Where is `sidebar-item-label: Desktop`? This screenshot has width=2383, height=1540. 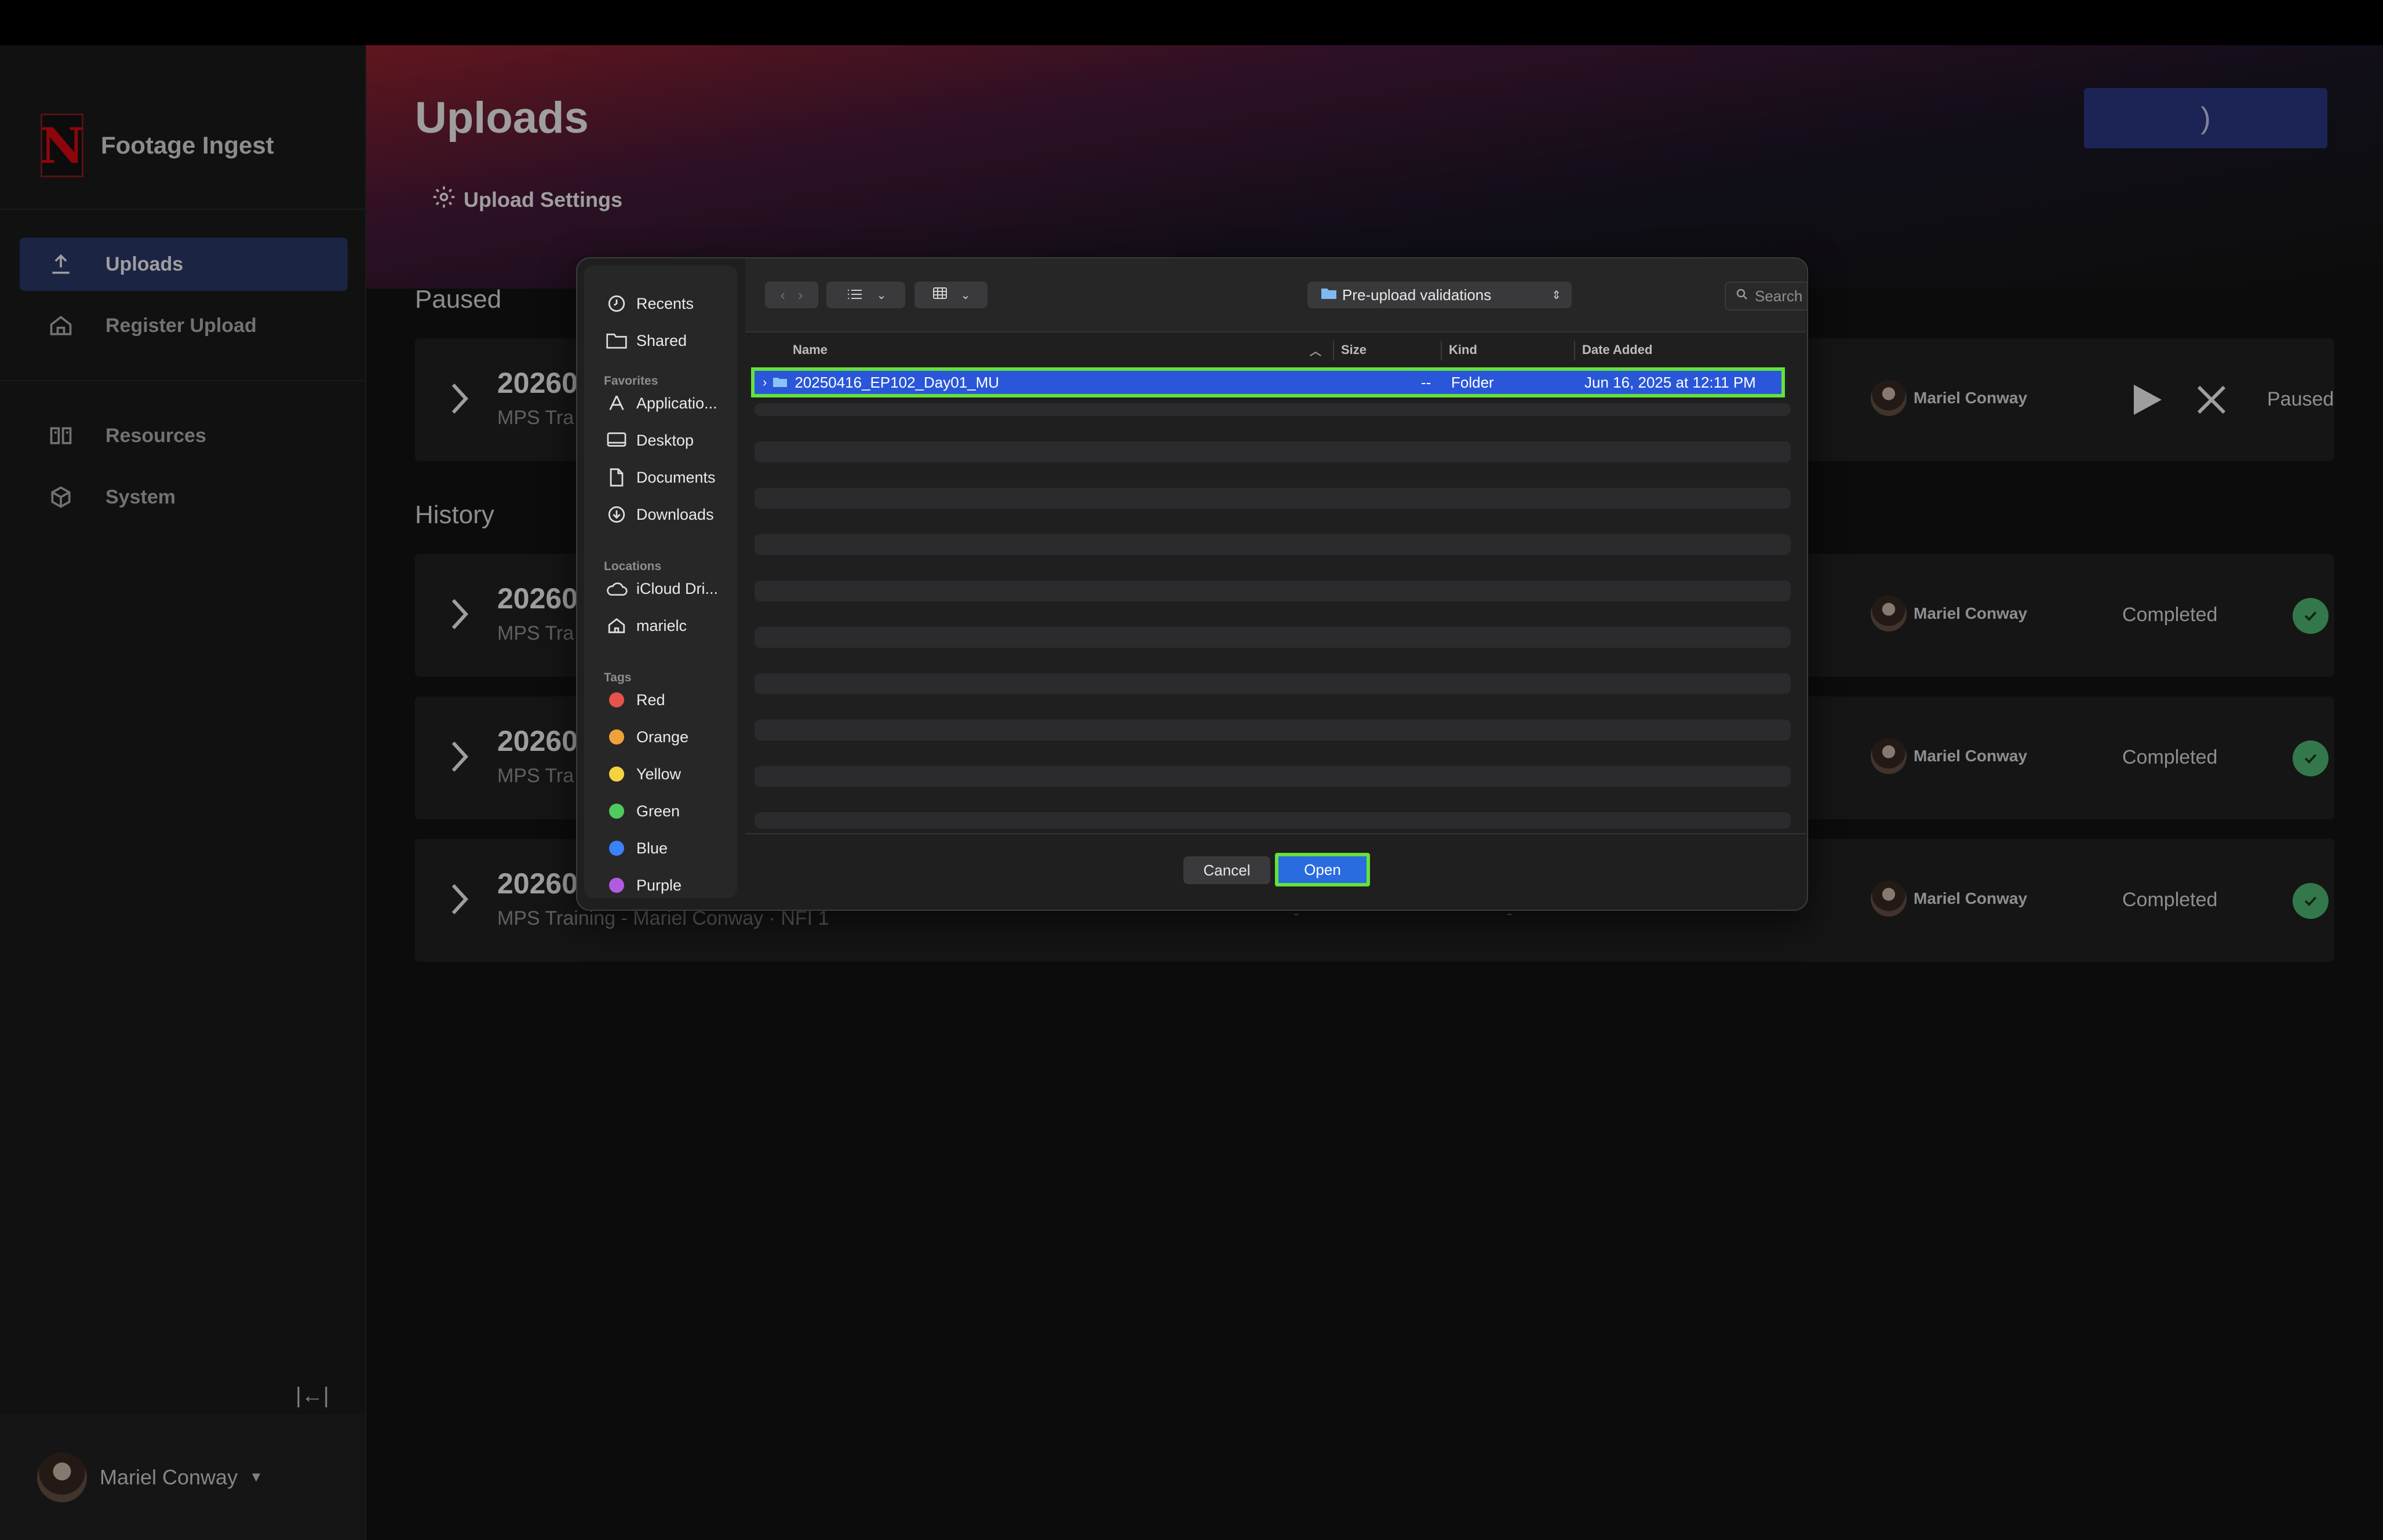
sidebar-item-label: Desktop is located at coordinates (665, 440).